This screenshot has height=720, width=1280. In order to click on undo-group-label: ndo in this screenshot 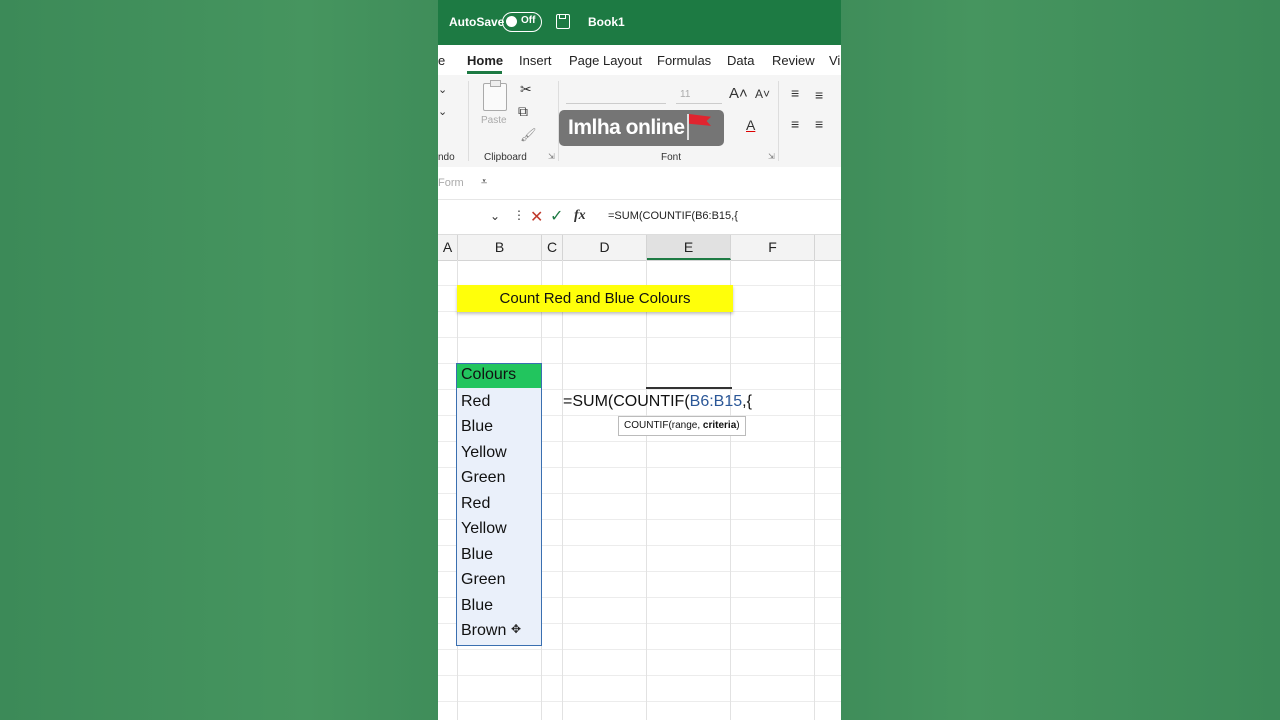, I will do `click(446, 157)`.